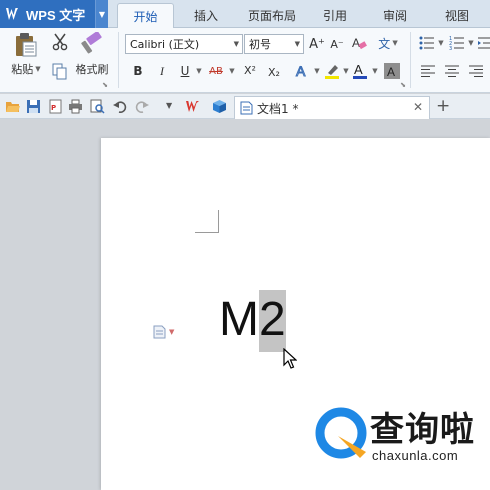  I want to click on open-folder-icon, so click(12, 106).